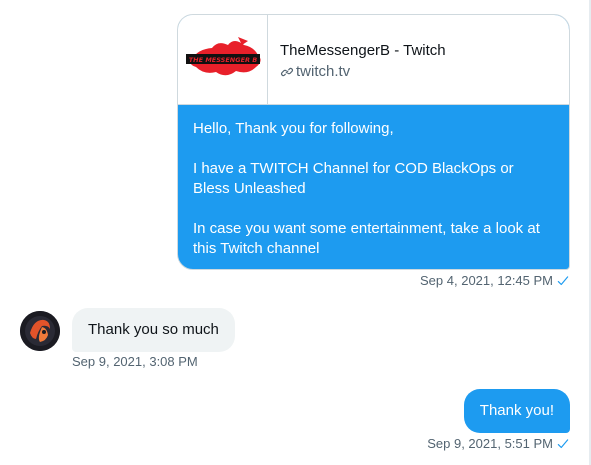 The image size is (591, 465). Describe the element at coordinates (516, 411) in the screenshot. I see `outgoing-message-bubble: Thank you!` at that location.